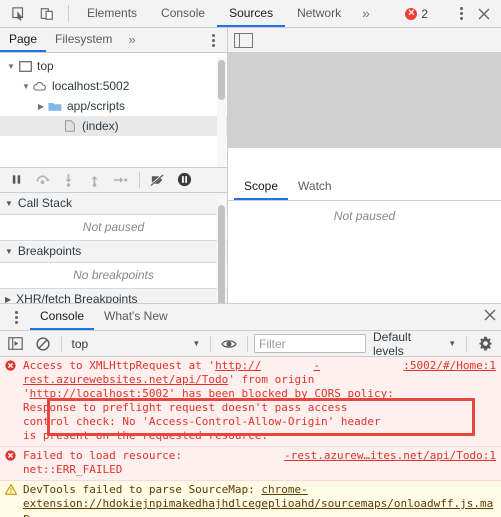 The image size is (501, 517). Describe the element at coordinates (113, 251) in the screenshot. I see `section-breakpoints: ▼ Breakpoints` at that location.